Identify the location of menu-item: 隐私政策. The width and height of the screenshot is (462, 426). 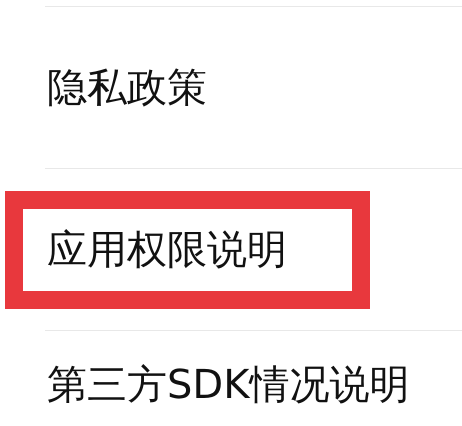
(126, 88).